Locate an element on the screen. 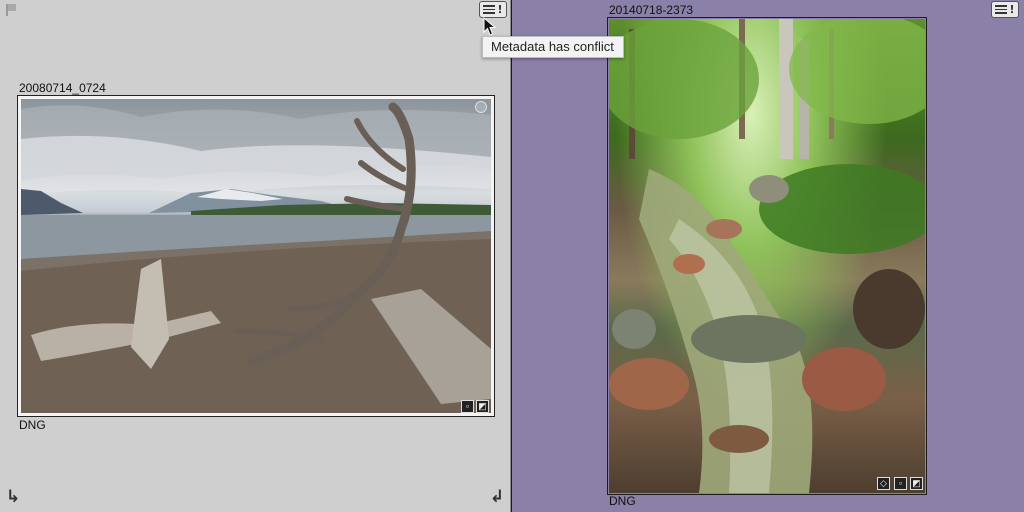 This screenshot has height=512, width=1024. keyword-badge-icon: ◇ is located at coordinates (883, 483).